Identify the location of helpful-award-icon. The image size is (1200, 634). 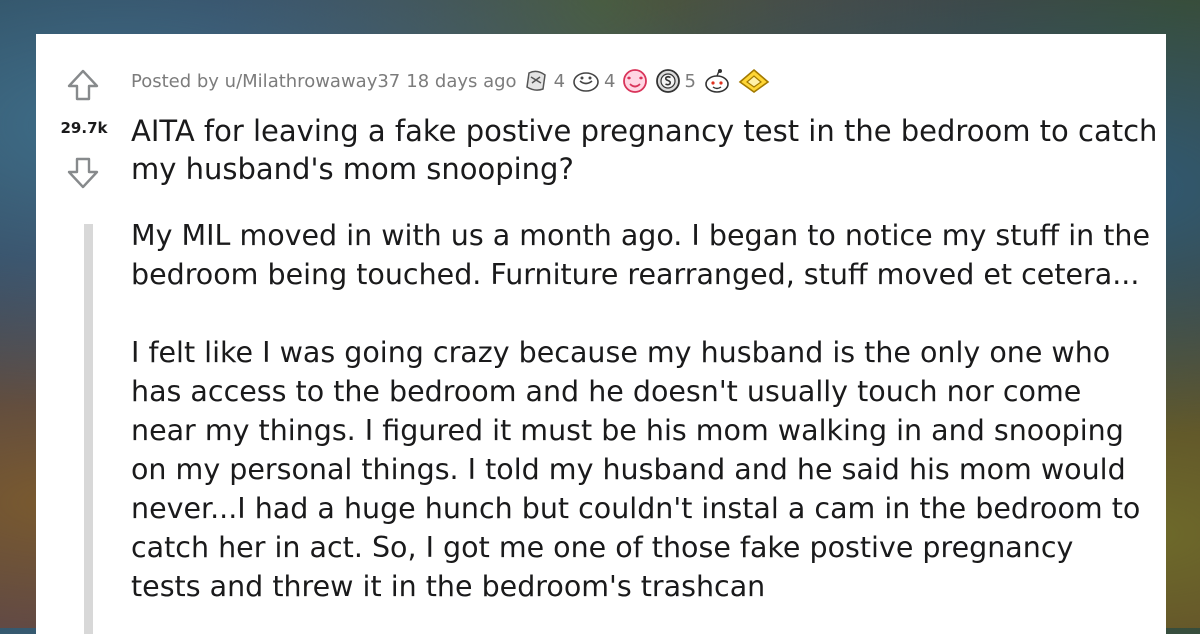
(586, 82).